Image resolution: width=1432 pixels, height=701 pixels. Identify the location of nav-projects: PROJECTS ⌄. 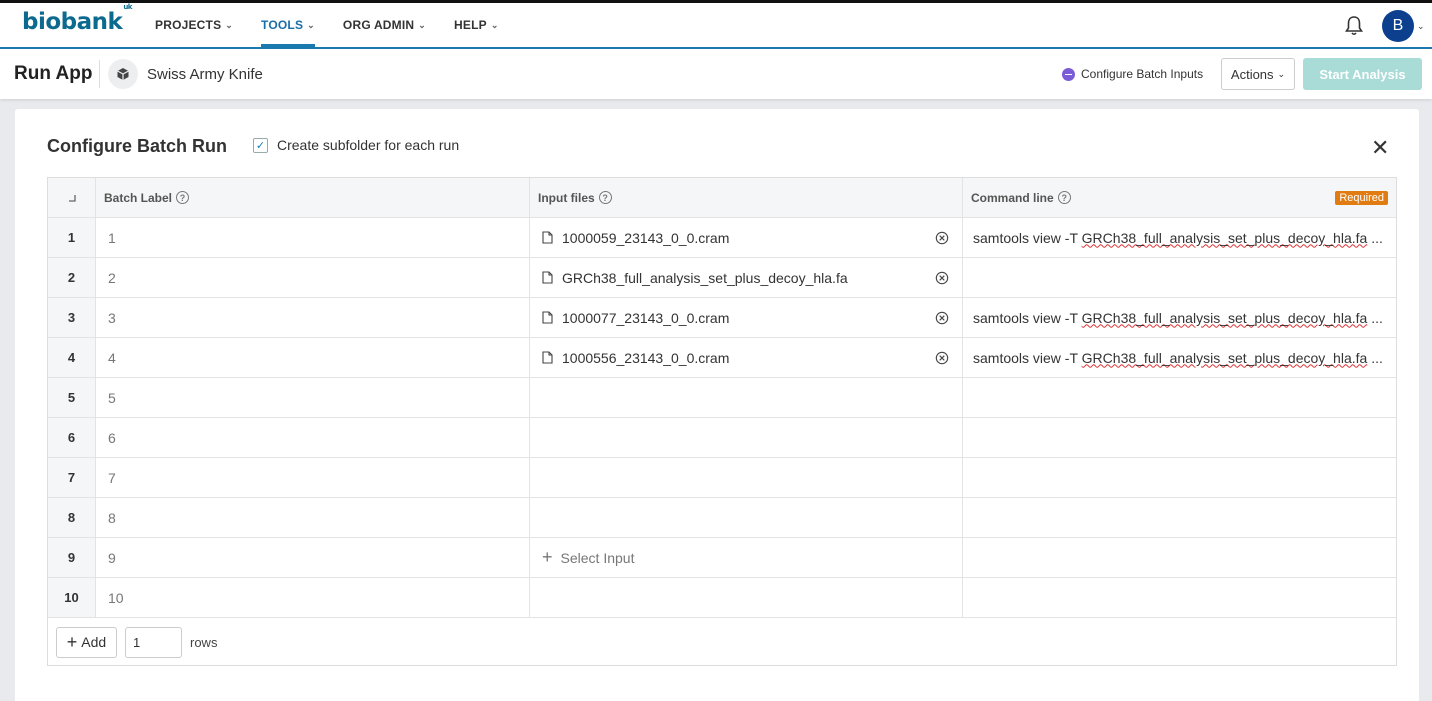
(194, 25).